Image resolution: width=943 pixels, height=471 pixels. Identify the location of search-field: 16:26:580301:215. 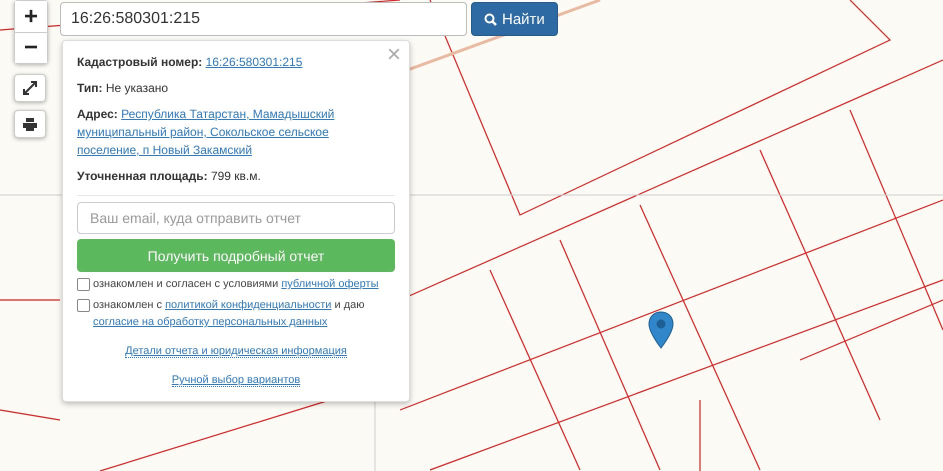
(263, 19).